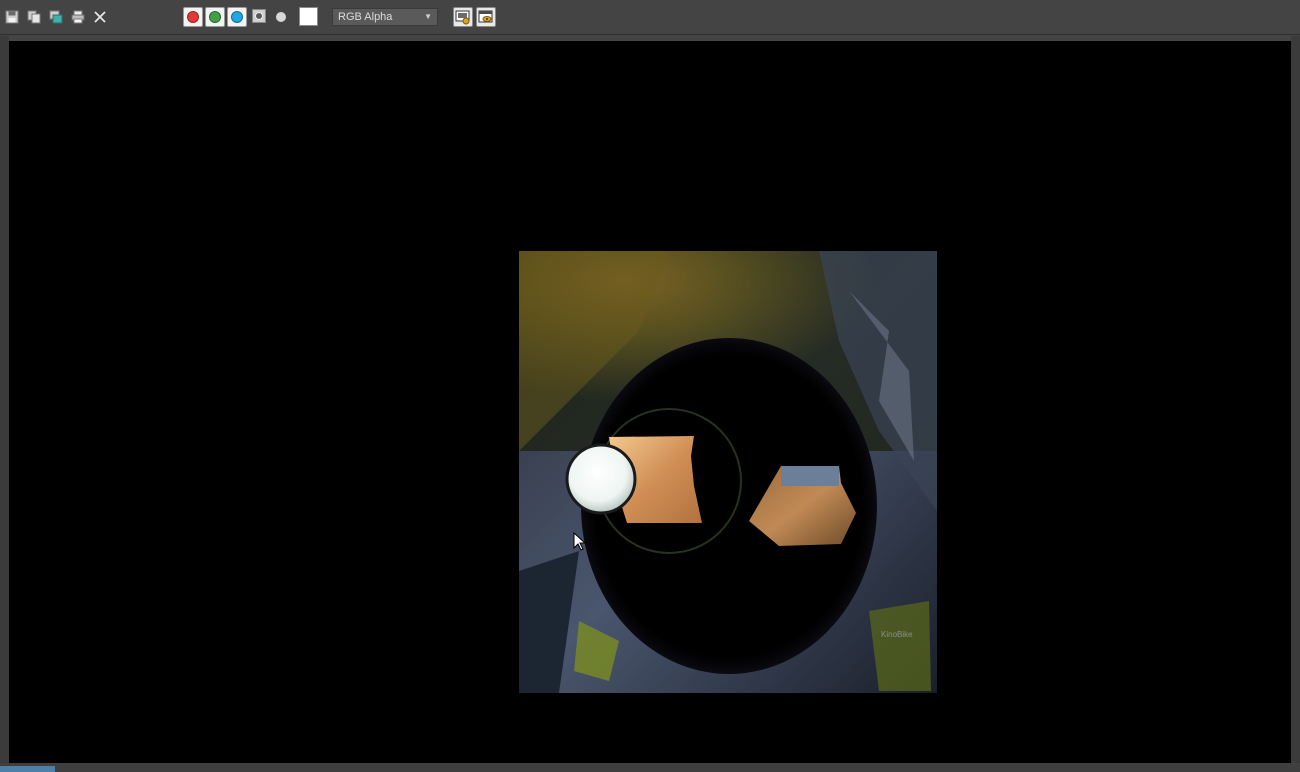 The image size is (1300, 772). What do you see at coordinates (100, 17) in the screenshot?
I see `close-icon` at bounding box center [100, 17].